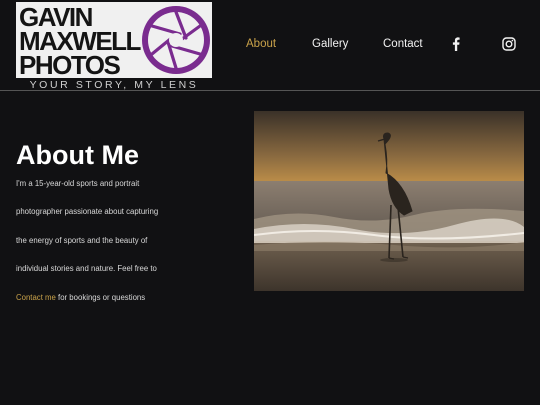 The width and height of the screenshot is (540, 405). I want to click on nav-item-about: About, so click(261, 44).